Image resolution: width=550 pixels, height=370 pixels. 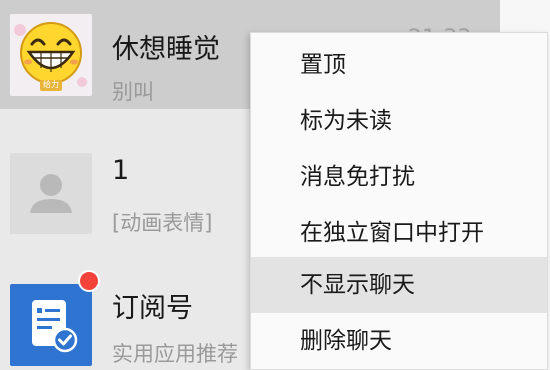 I want to click on menu-item-mark-unread: 标为未读, so click(x=399, y=121).